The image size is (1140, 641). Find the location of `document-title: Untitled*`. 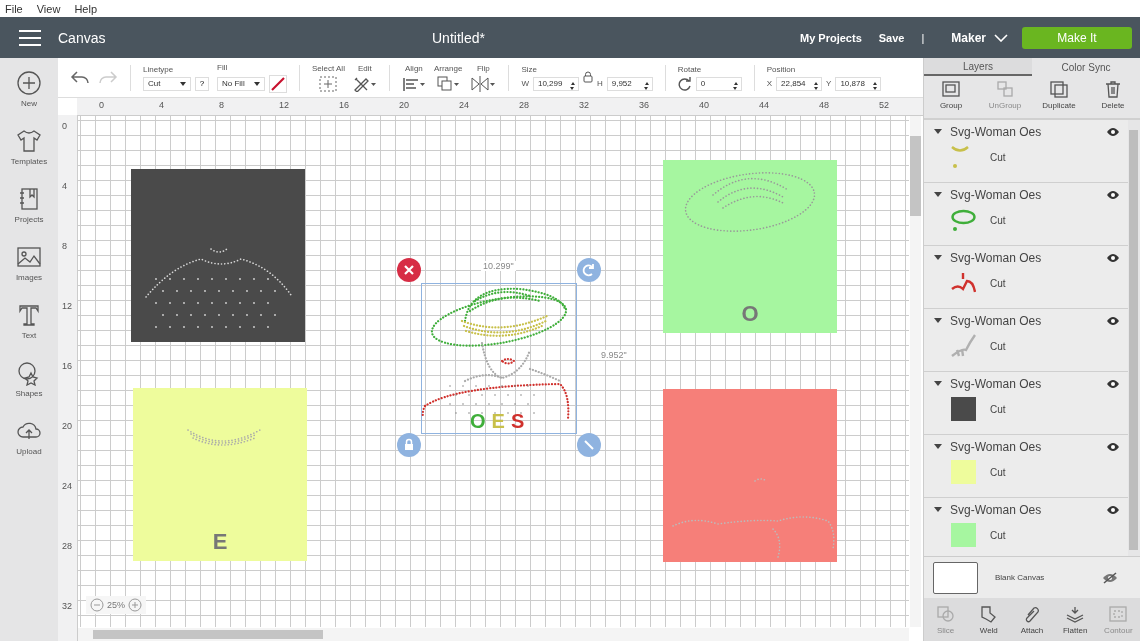

document-title: Untitled* is located at coordinates (458, 37).